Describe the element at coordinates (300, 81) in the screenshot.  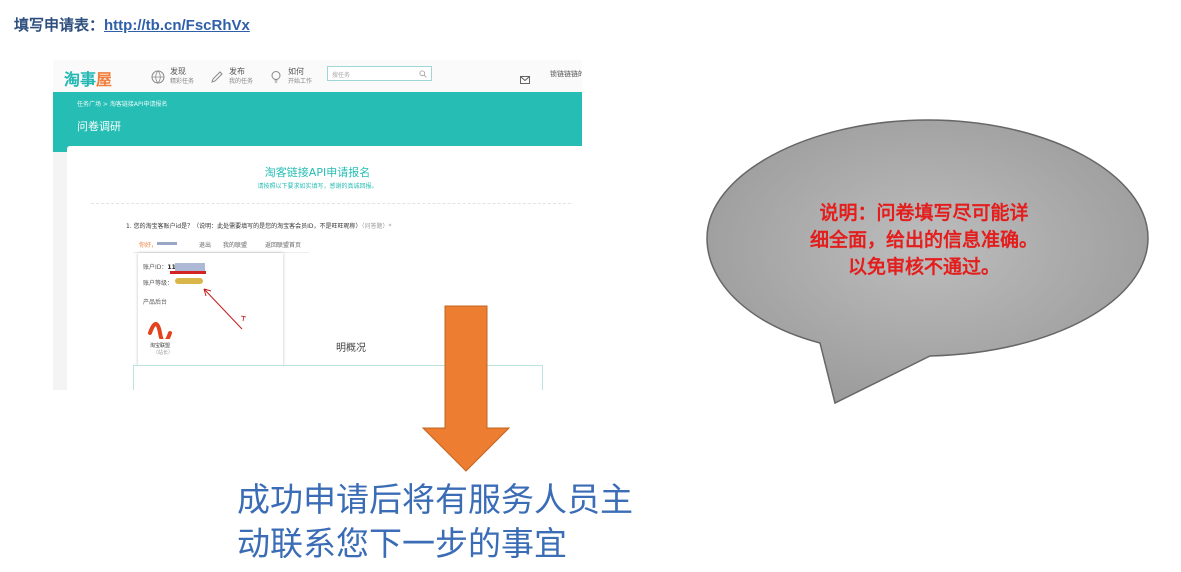
I see `nav-howto-sub: 开始工作` at that location.